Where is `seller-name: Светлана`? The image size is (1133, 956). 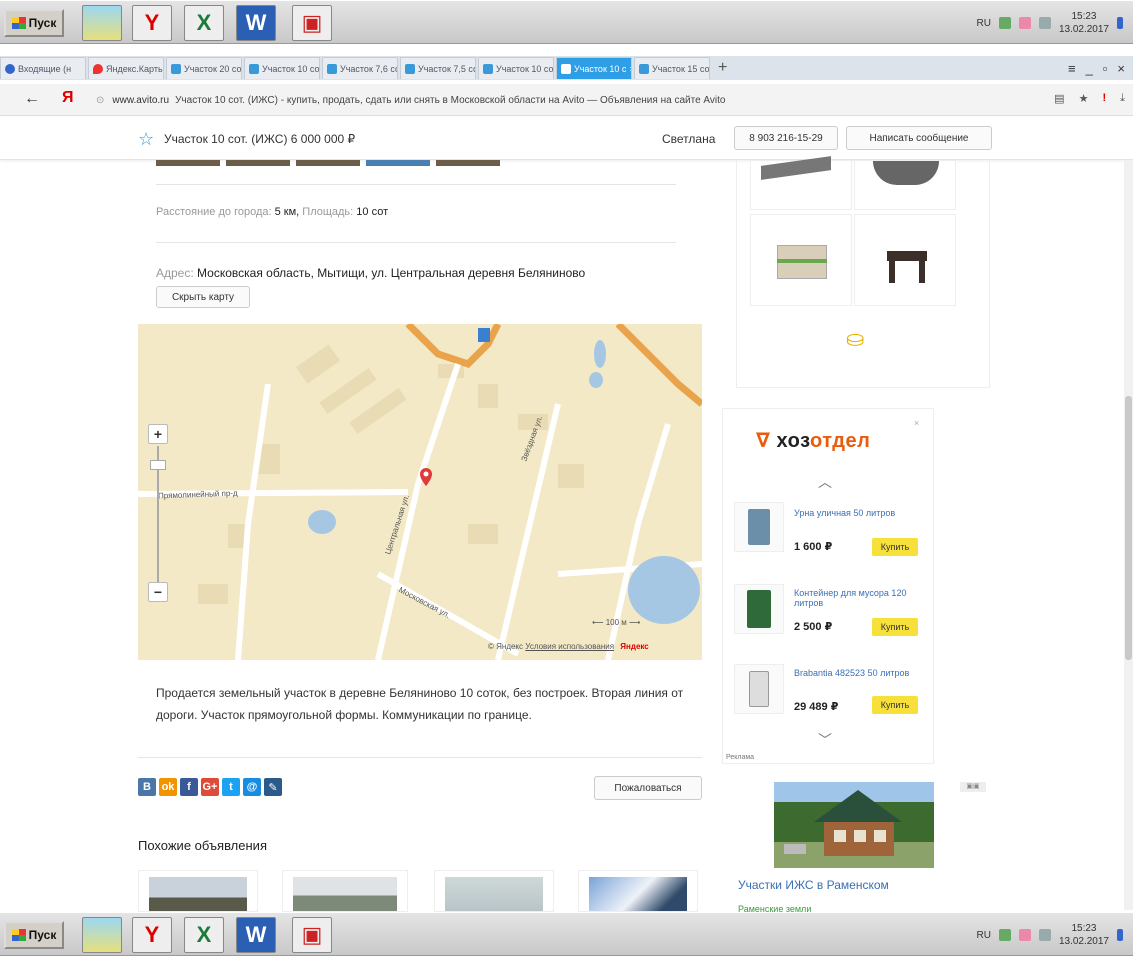
seller-name: Светлана is located at coordinates (688, 139).